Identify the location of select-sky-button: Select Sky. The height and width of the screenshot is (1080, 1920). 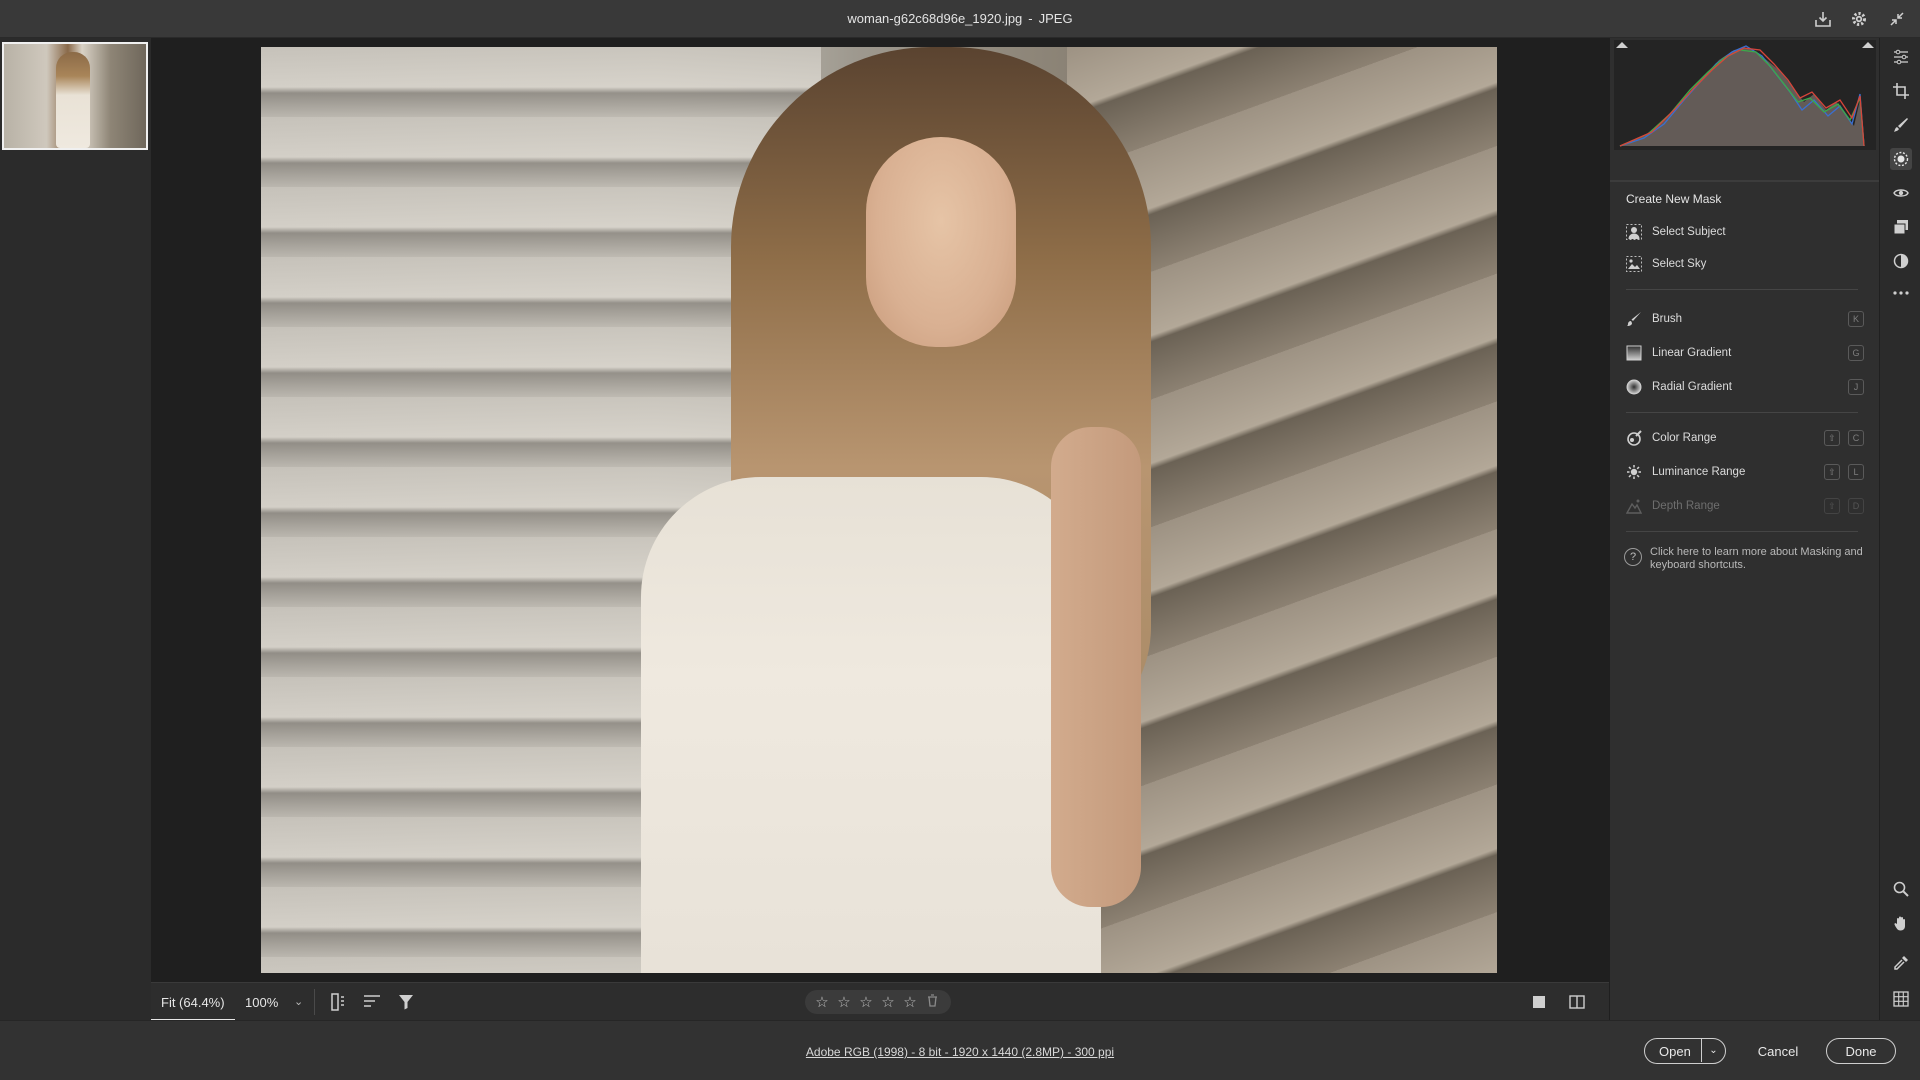
(1744, 264).